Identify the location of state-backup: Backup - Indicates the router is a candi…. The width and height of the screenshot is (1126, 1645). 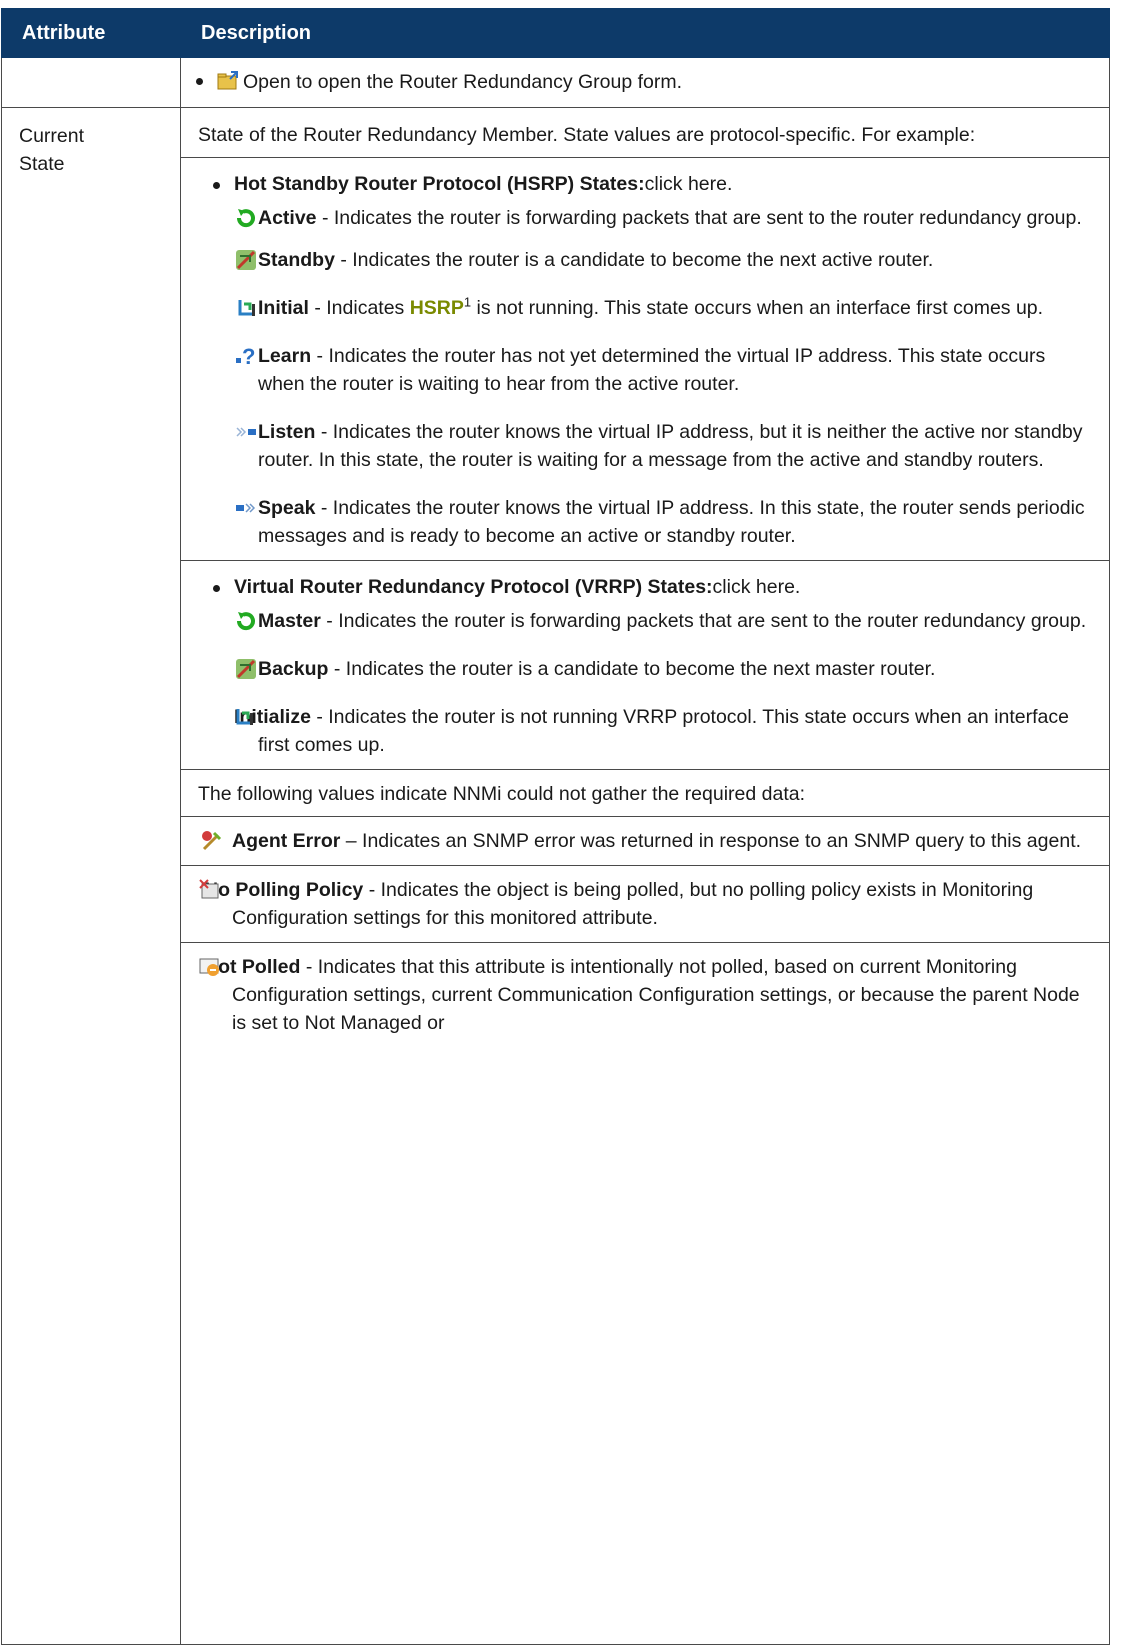
(647, 669).